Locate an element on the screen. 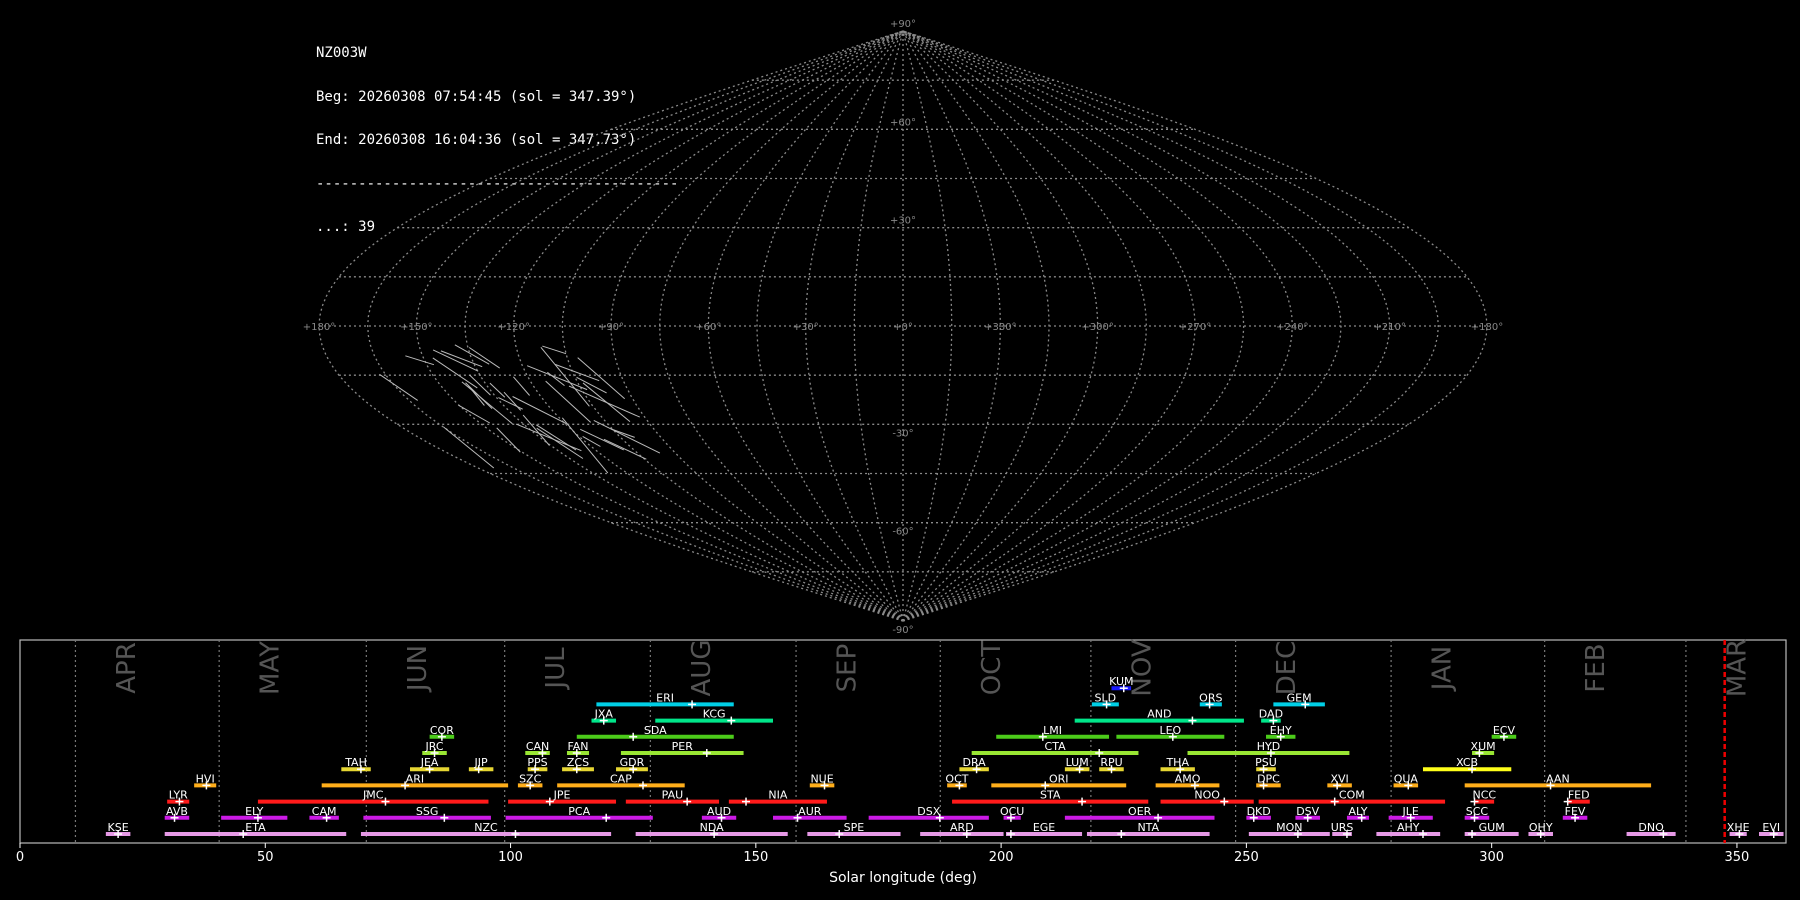 This screenshot has height=900, width=1800. longitude-label: +150° is located at coordinates (416, 327).